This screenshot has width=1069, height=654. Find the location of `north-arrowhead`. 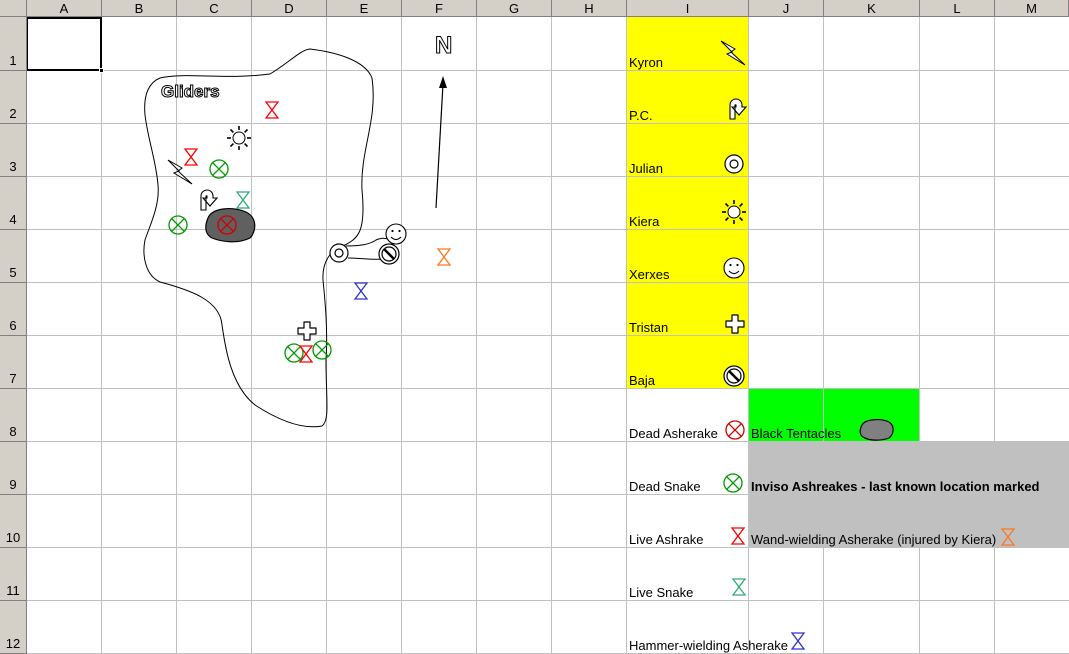

north-arrowhead is located at coordinates (443, 82).